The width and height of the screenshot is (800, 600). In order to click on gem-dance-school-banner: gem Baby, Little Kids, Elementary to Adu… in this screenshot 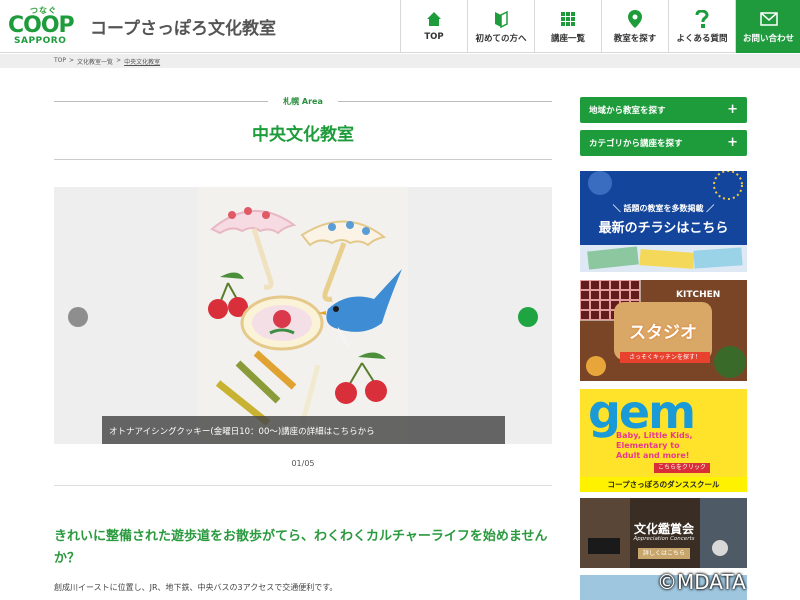, I will do `click(663, 440)`.